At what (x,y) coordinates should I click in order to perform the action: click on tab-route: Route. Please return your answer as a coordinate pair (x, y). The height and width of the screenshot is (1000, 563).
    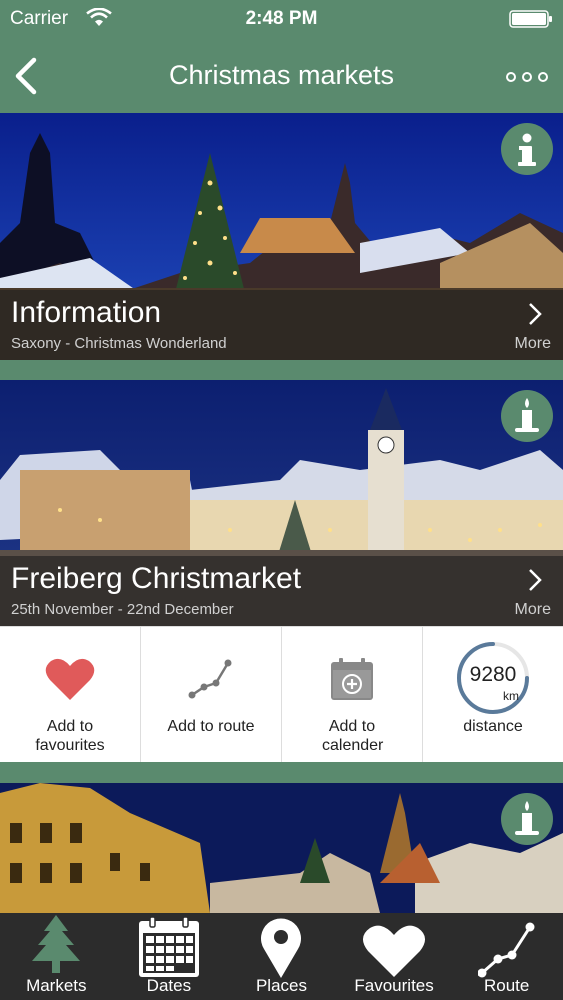
    Looking at the image, I should click on (506, 956).